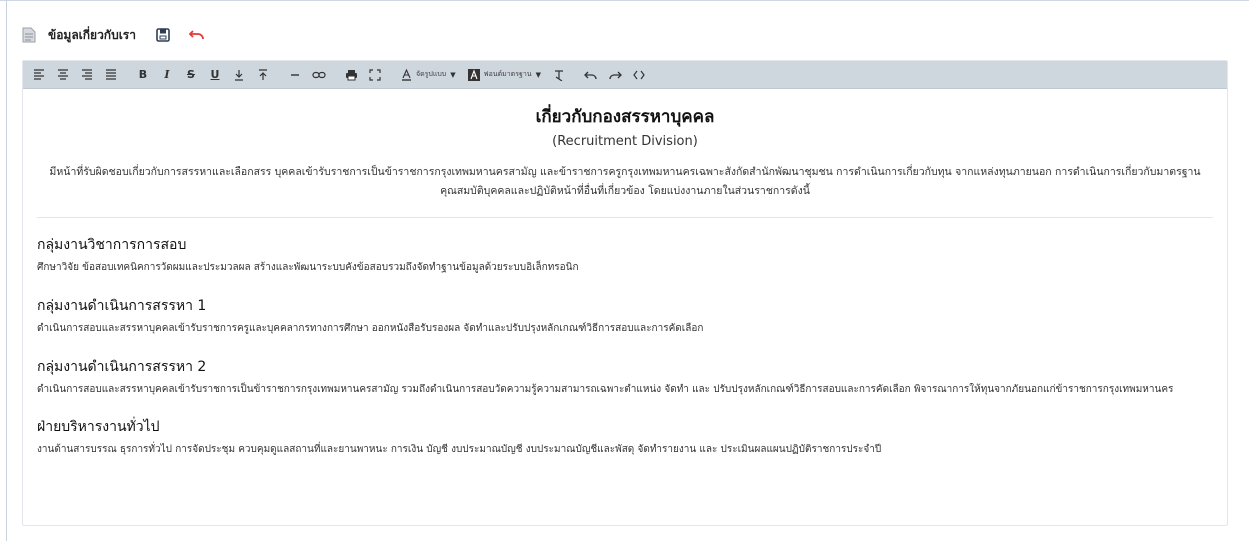 The image size is (1249, 541). I want to click on align-left-icon, so click(39, 74).